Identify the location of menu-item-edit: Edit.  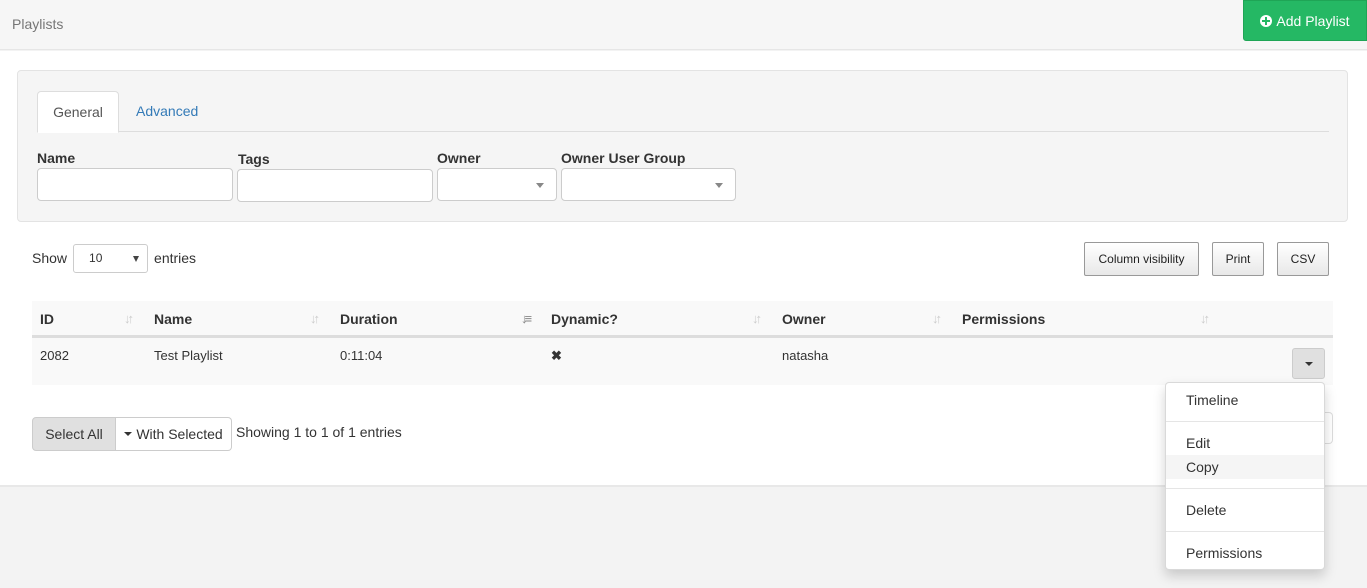
(1245, 443).